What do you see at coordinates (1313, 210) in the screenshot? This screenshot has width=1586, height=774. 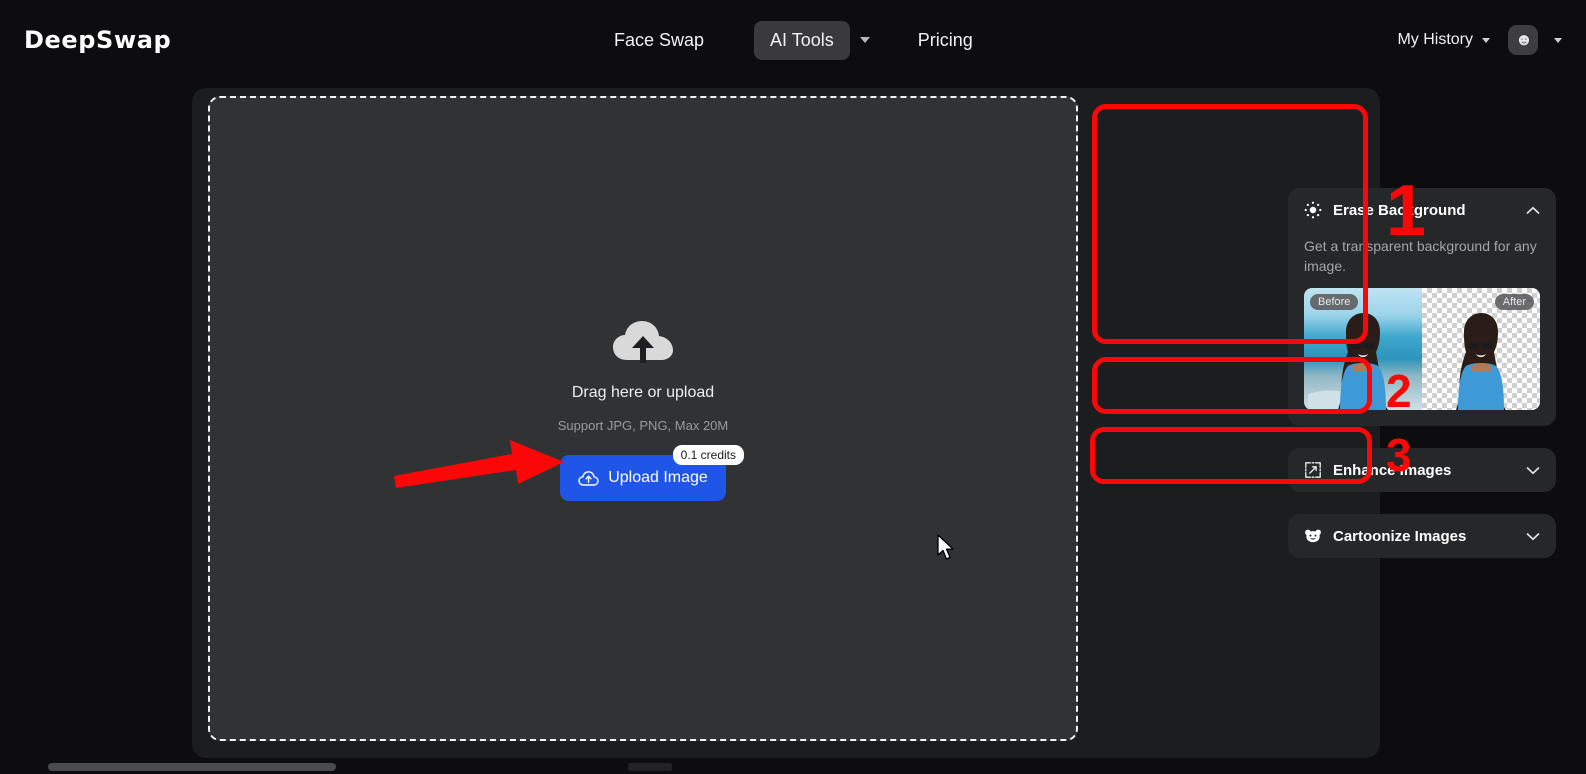 I see `sun-dotted-icon` at bounding box center [1313, 210].